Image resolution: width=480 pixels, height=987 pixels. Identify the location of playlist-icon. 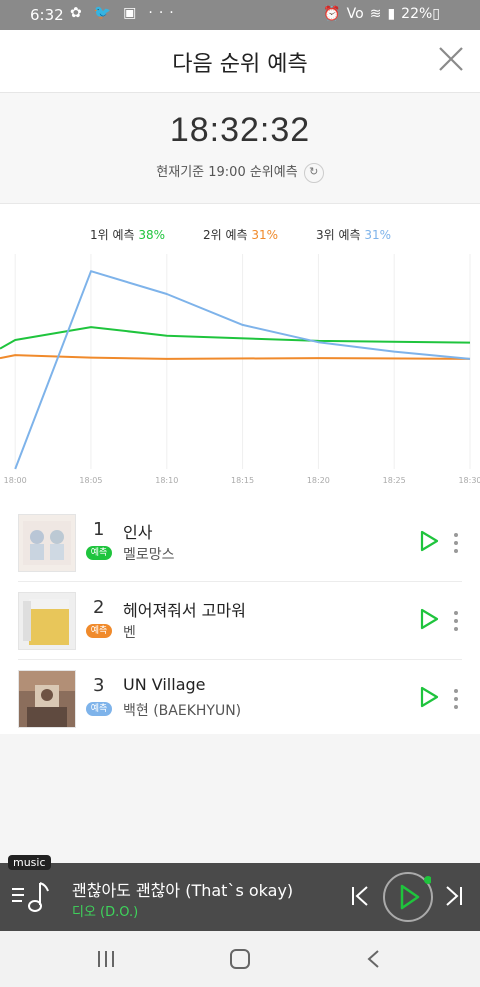
(30, 897).